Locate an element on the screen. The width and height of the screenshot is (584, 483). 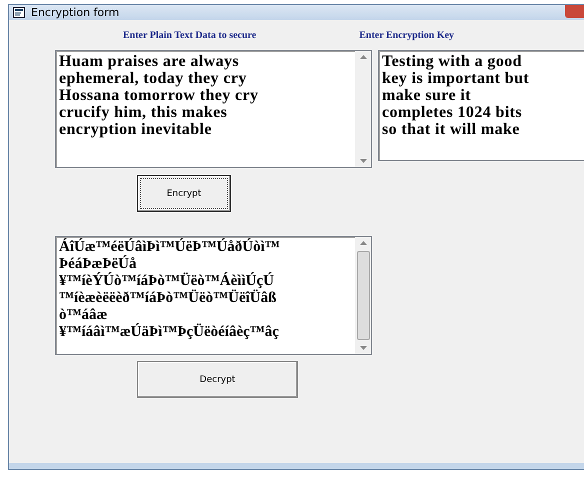
field-label: Enter Encryption Key is located at coordinates (406, 35).